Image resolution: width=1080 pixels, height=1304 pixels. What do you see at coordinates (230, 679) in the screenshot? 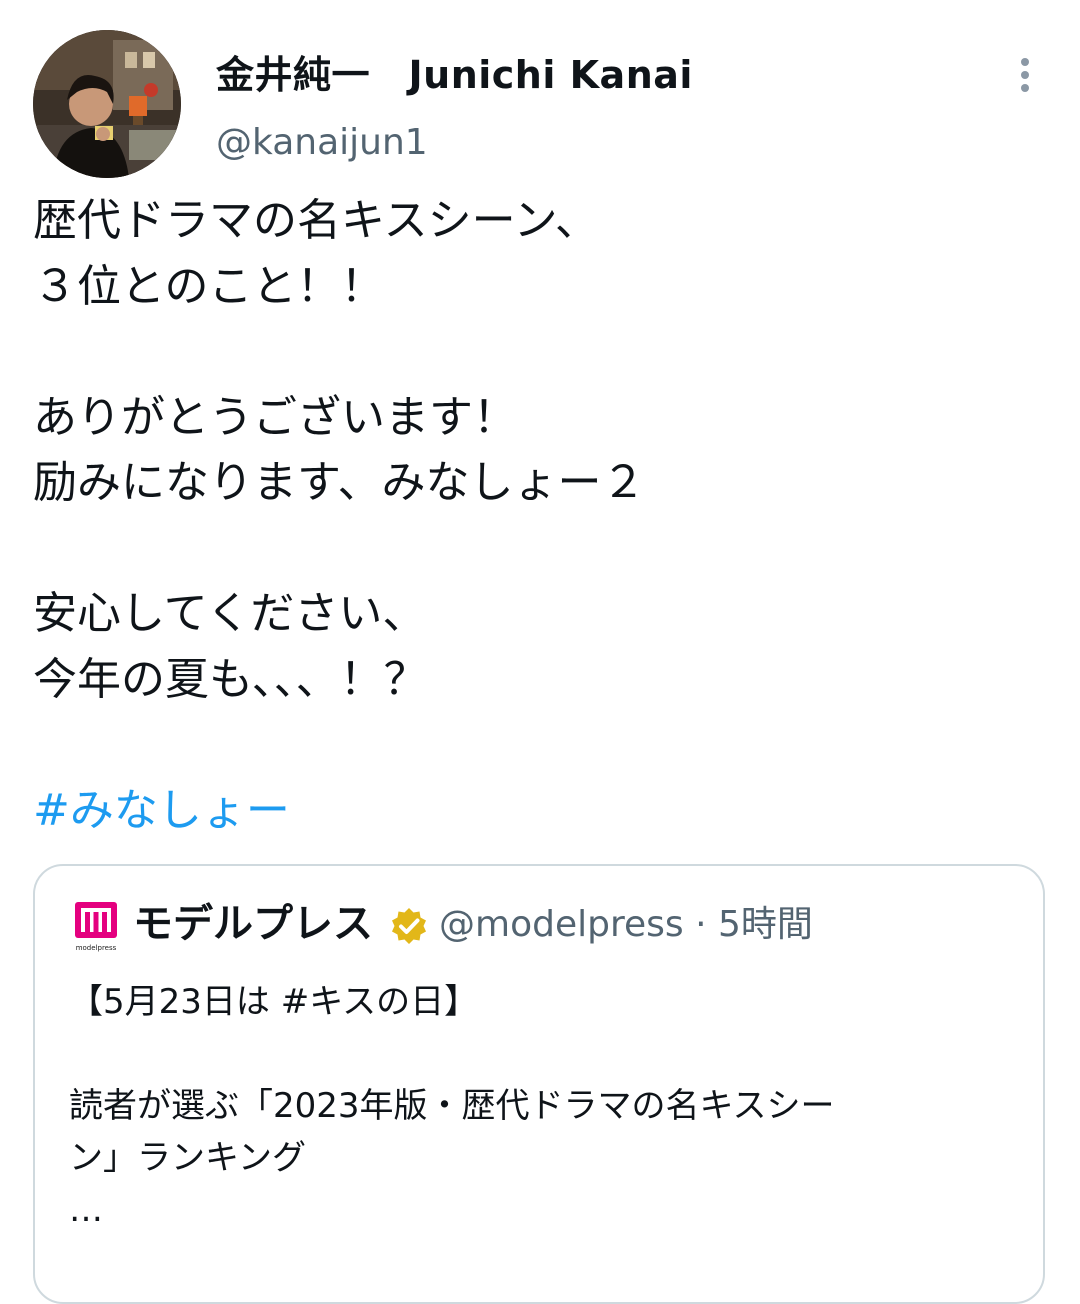
I see `tweet-line: 今年の夏も、、、！？` at bounding box center [230, 679].